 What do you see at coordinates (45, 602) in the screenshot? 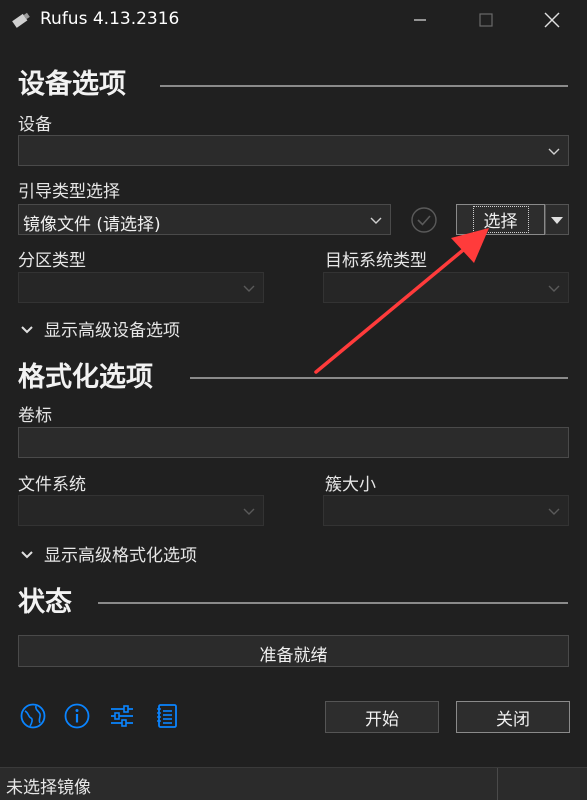
I see `status-heading: 状态` at bounding box center [45, 602].